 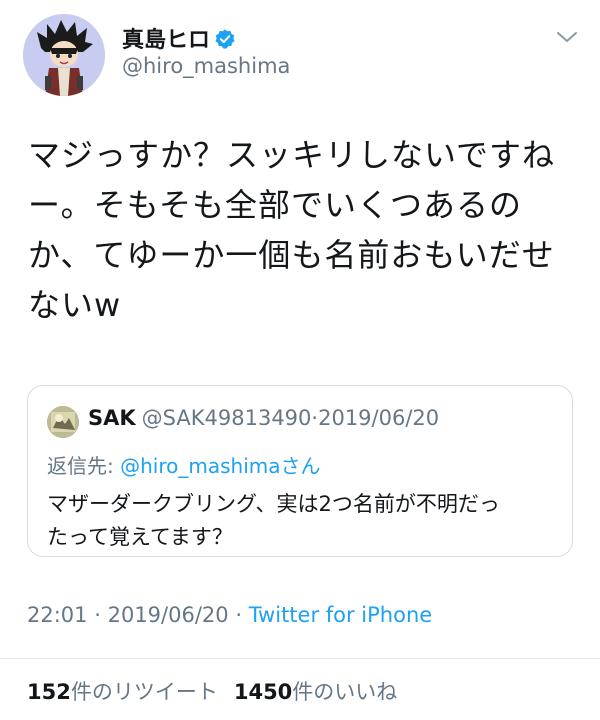 I want to click on quoted-date: 2019/06/20, so click(x=379, y=418).